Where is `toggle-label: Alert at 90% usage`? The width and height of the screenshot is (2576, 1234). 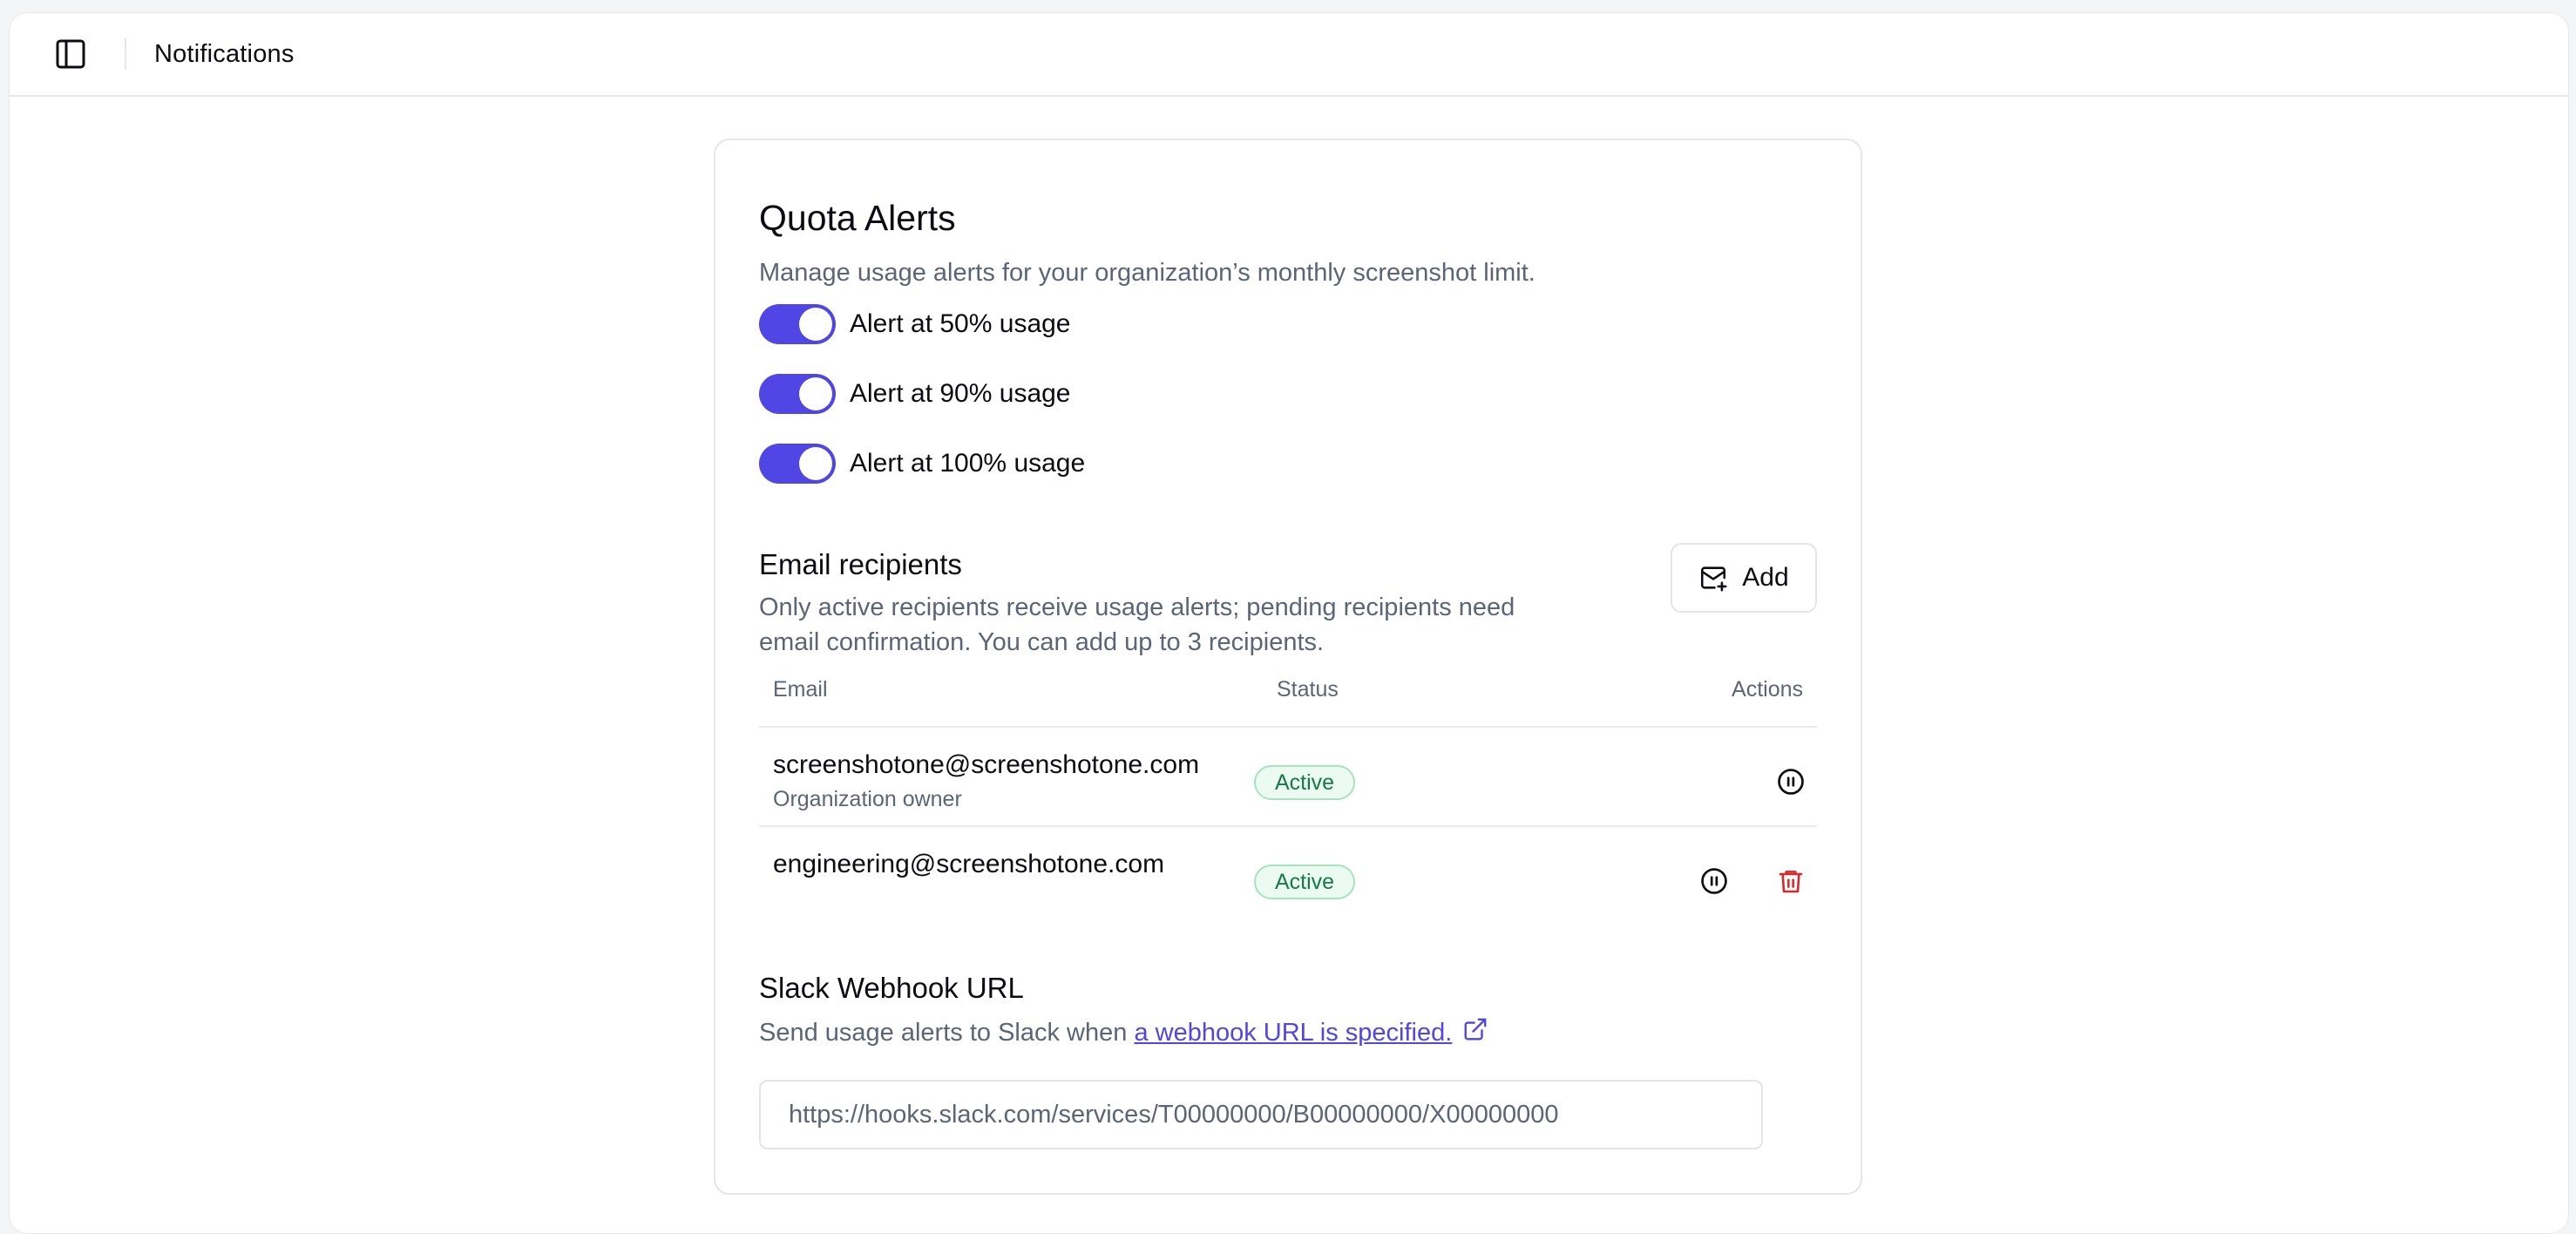 toggle-label: Alert at 90% usage is located at coordinates (961, 393).